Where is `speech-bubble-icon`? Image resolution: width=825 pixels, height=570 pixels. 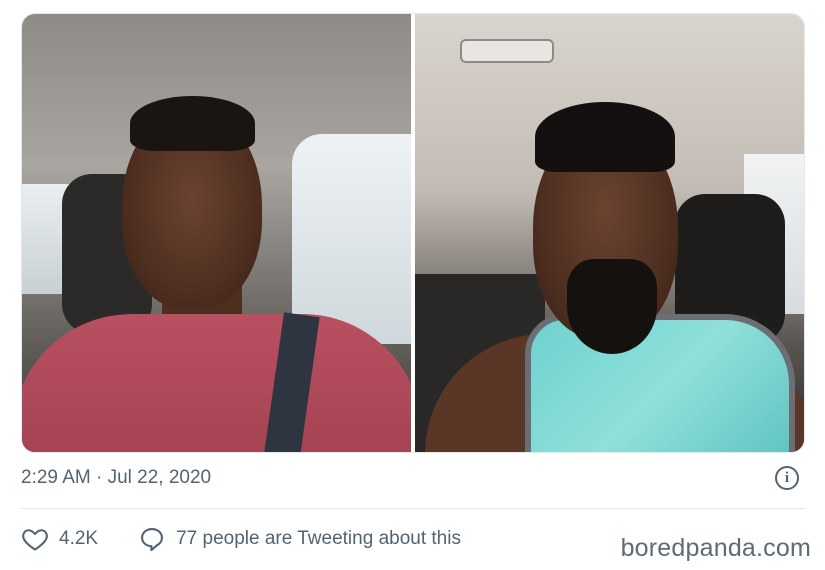 speech-bubble-icon is located at coordinates (152, 540).